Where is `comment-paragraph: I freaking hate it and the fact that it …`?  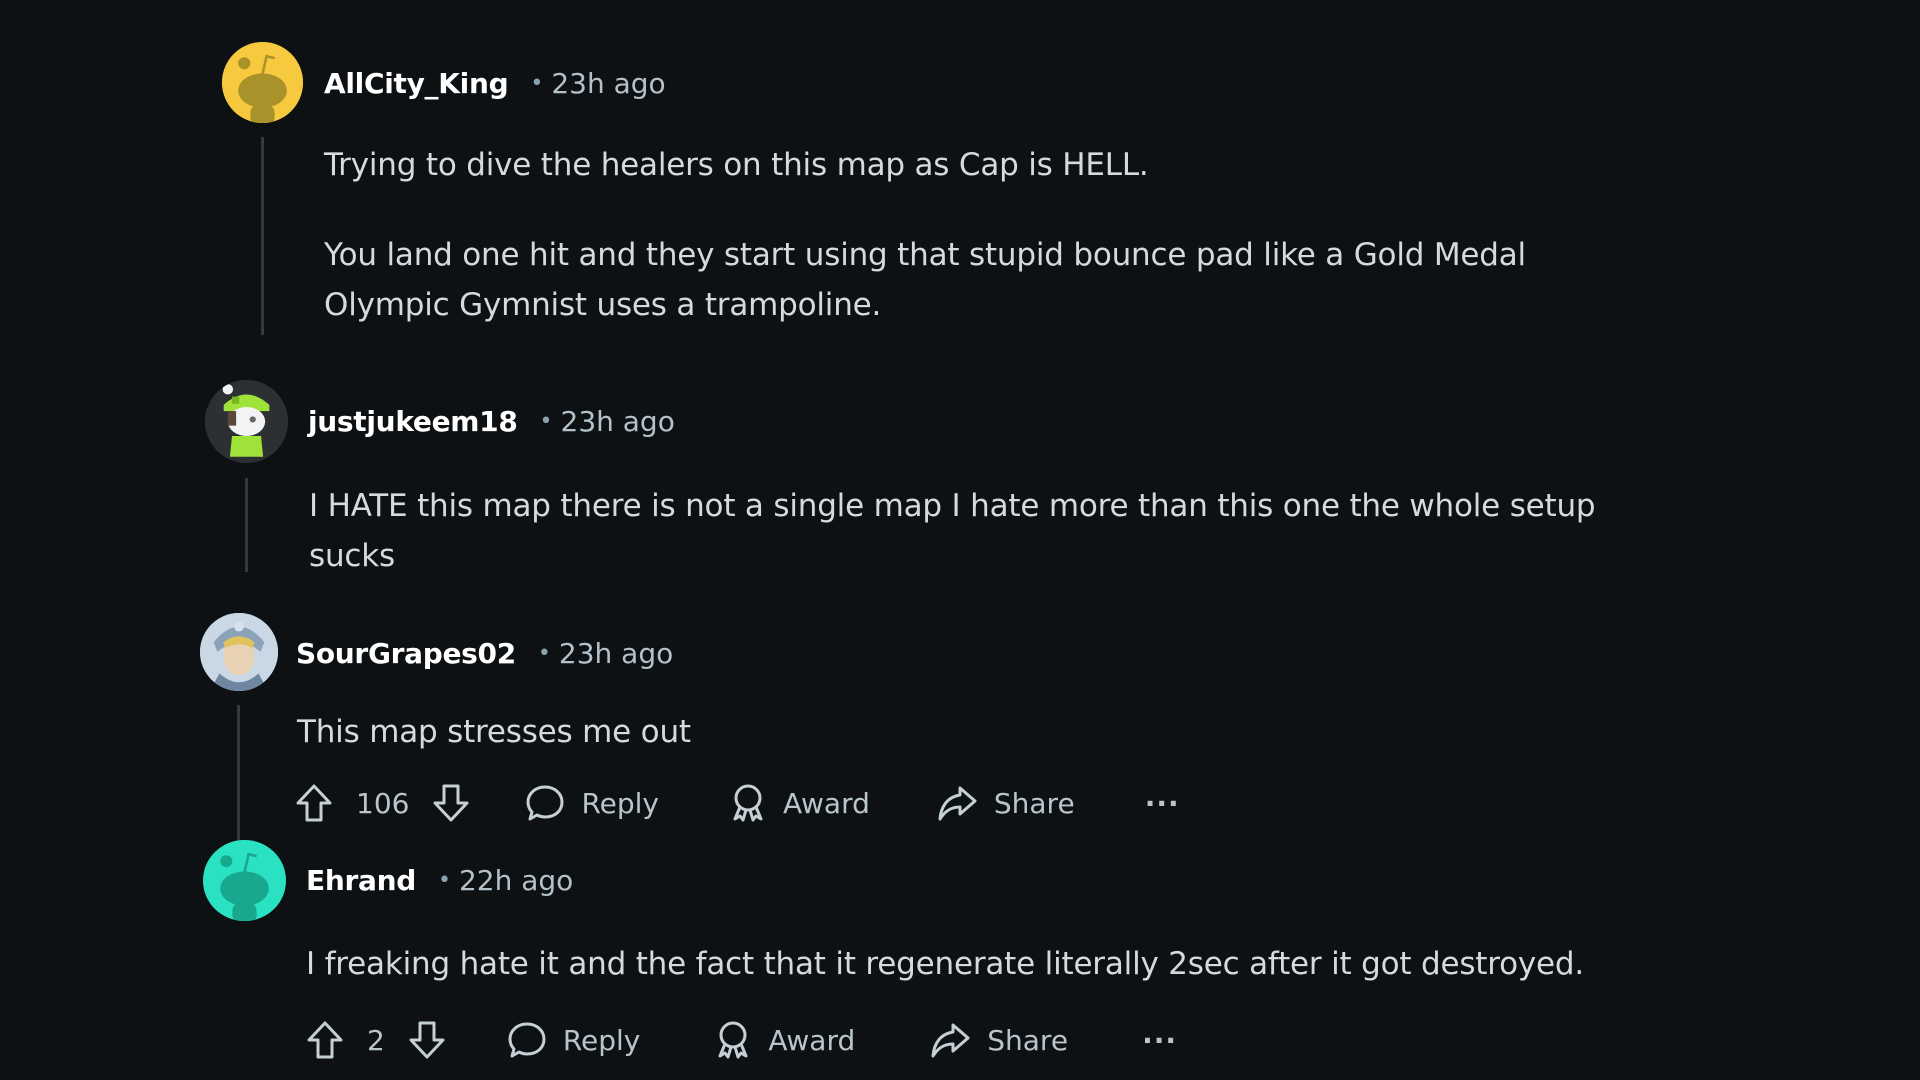 comment-paragraph: I freaking hate it and the fact that it … is located at coordinates (945, 964).